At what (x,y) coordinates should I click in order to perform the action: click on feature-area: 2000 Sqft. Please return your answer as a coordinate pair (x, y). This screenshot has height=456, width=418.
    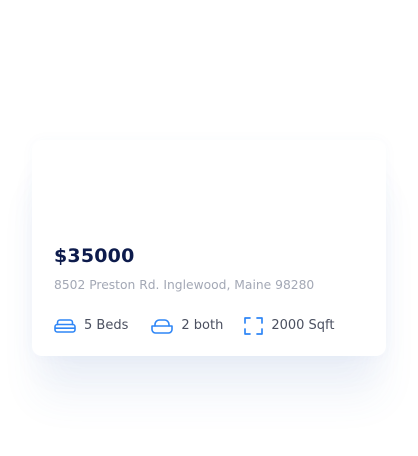
    Looking at the image, I should click on (289, 326).